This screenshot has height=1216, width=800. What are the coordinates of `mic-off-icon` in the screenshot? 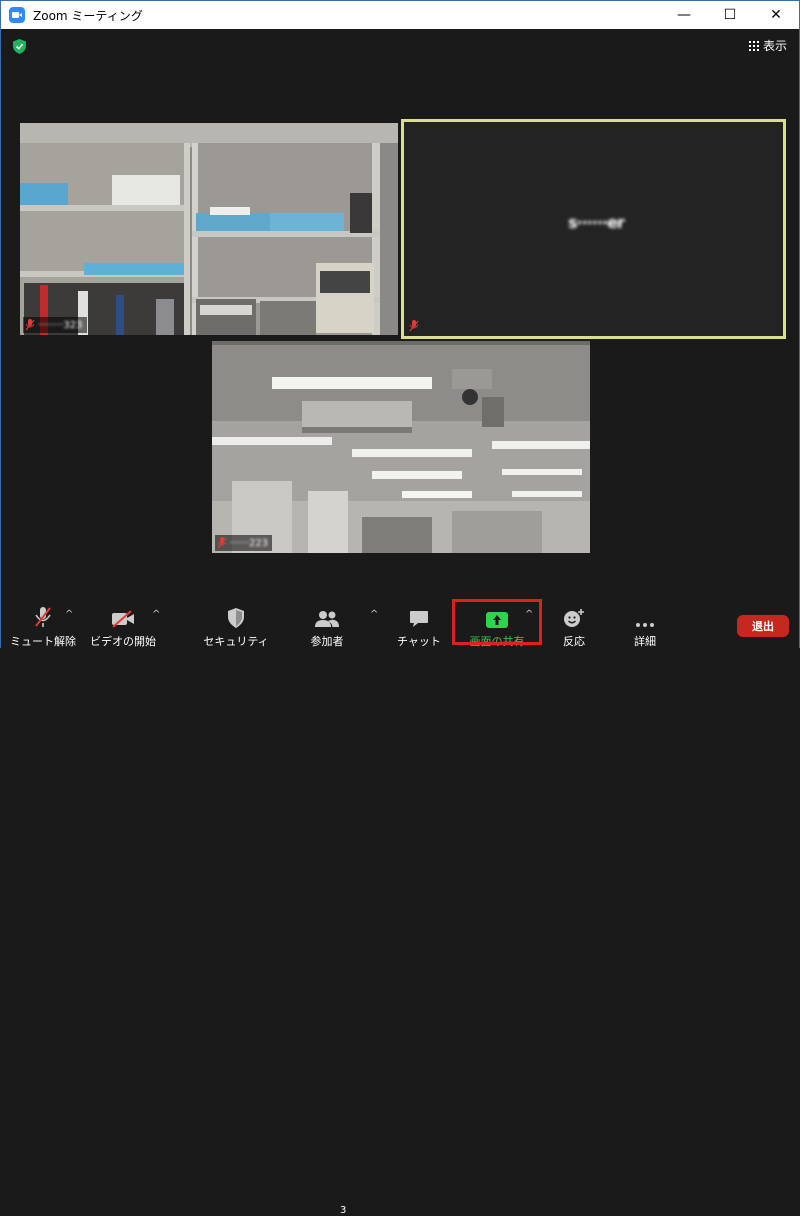 It's located at (43, 617).